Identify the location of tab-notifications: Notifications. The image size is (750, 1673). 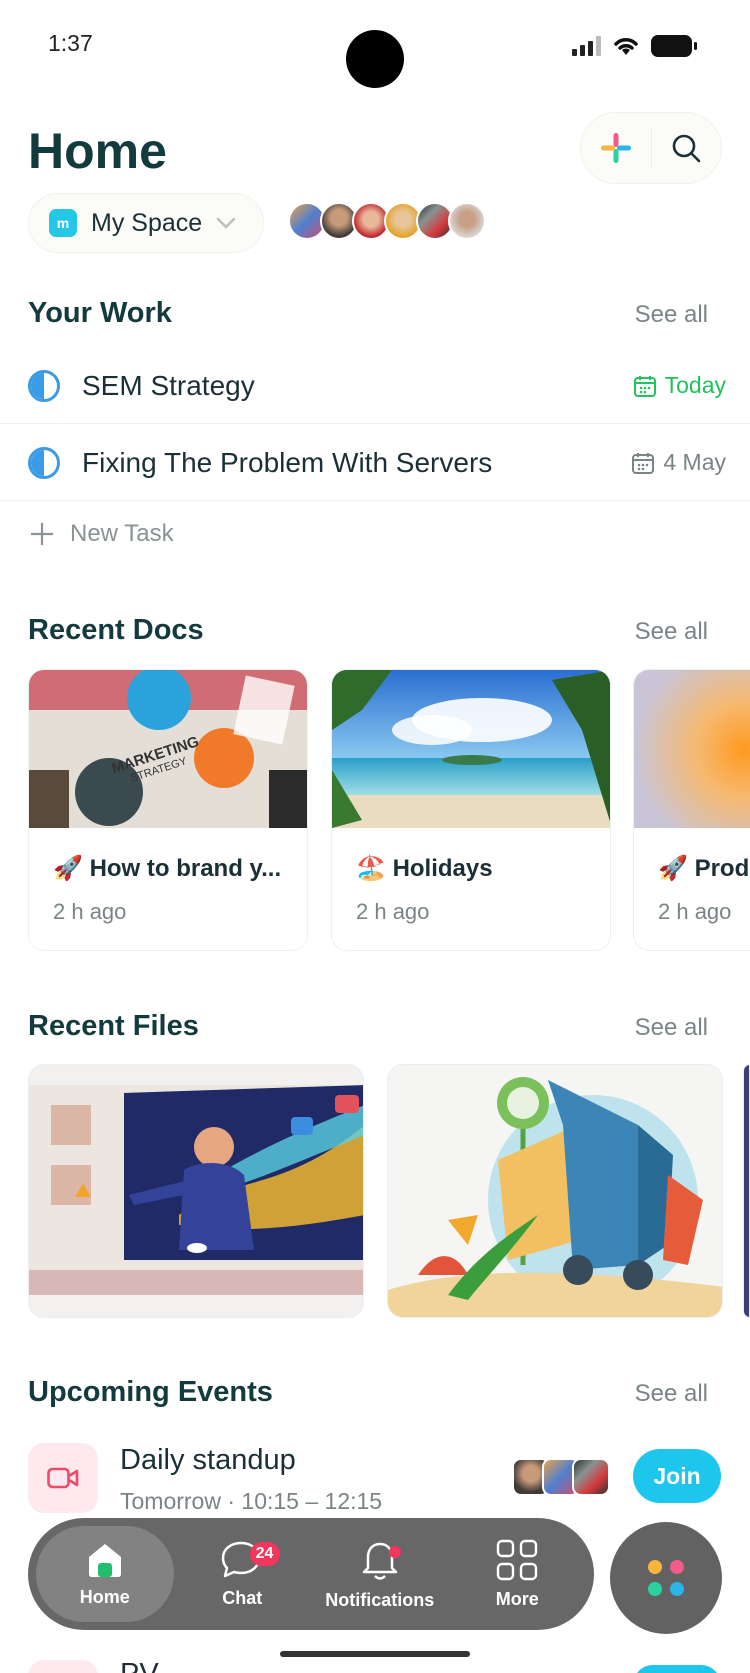
(380, 1574).